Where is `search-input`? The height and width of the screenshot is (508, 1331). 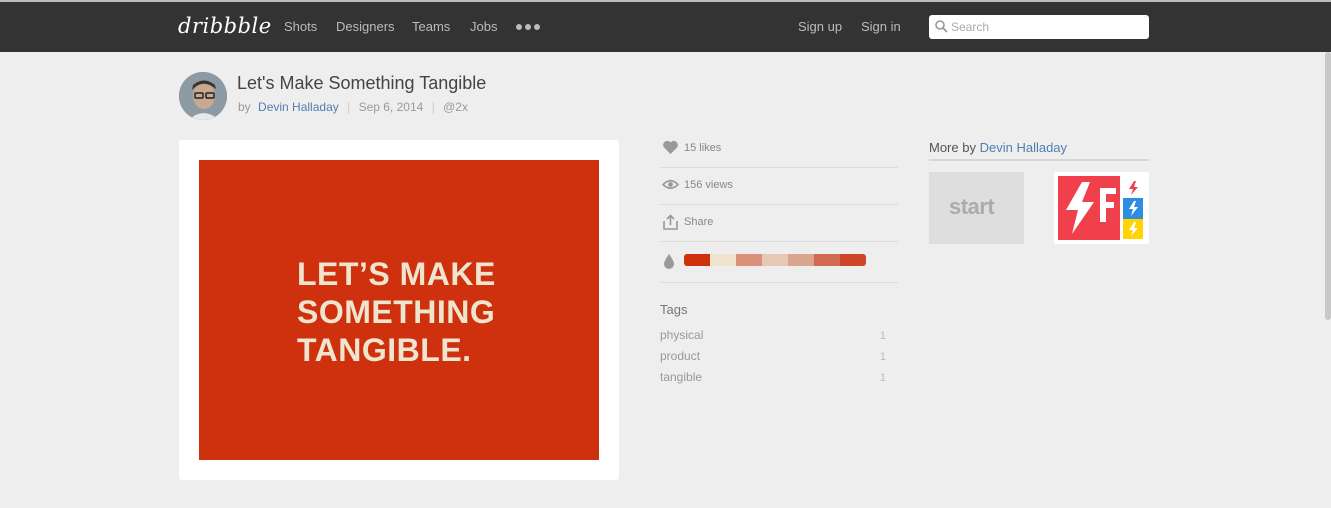
search-input is located at coordinates (1046, 27).